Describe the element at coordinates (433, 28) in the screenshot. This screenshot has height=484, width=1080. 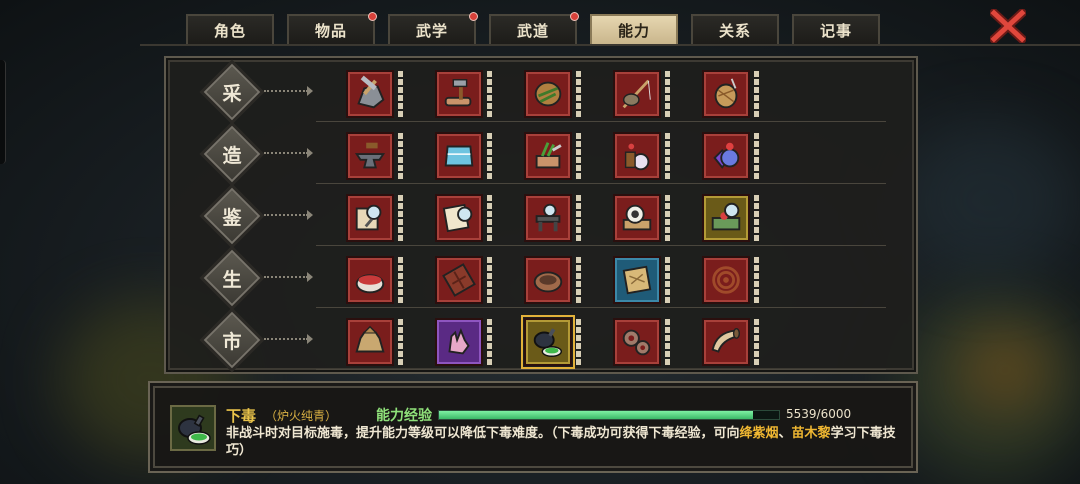
I see `tab-2: 武学` at that location.